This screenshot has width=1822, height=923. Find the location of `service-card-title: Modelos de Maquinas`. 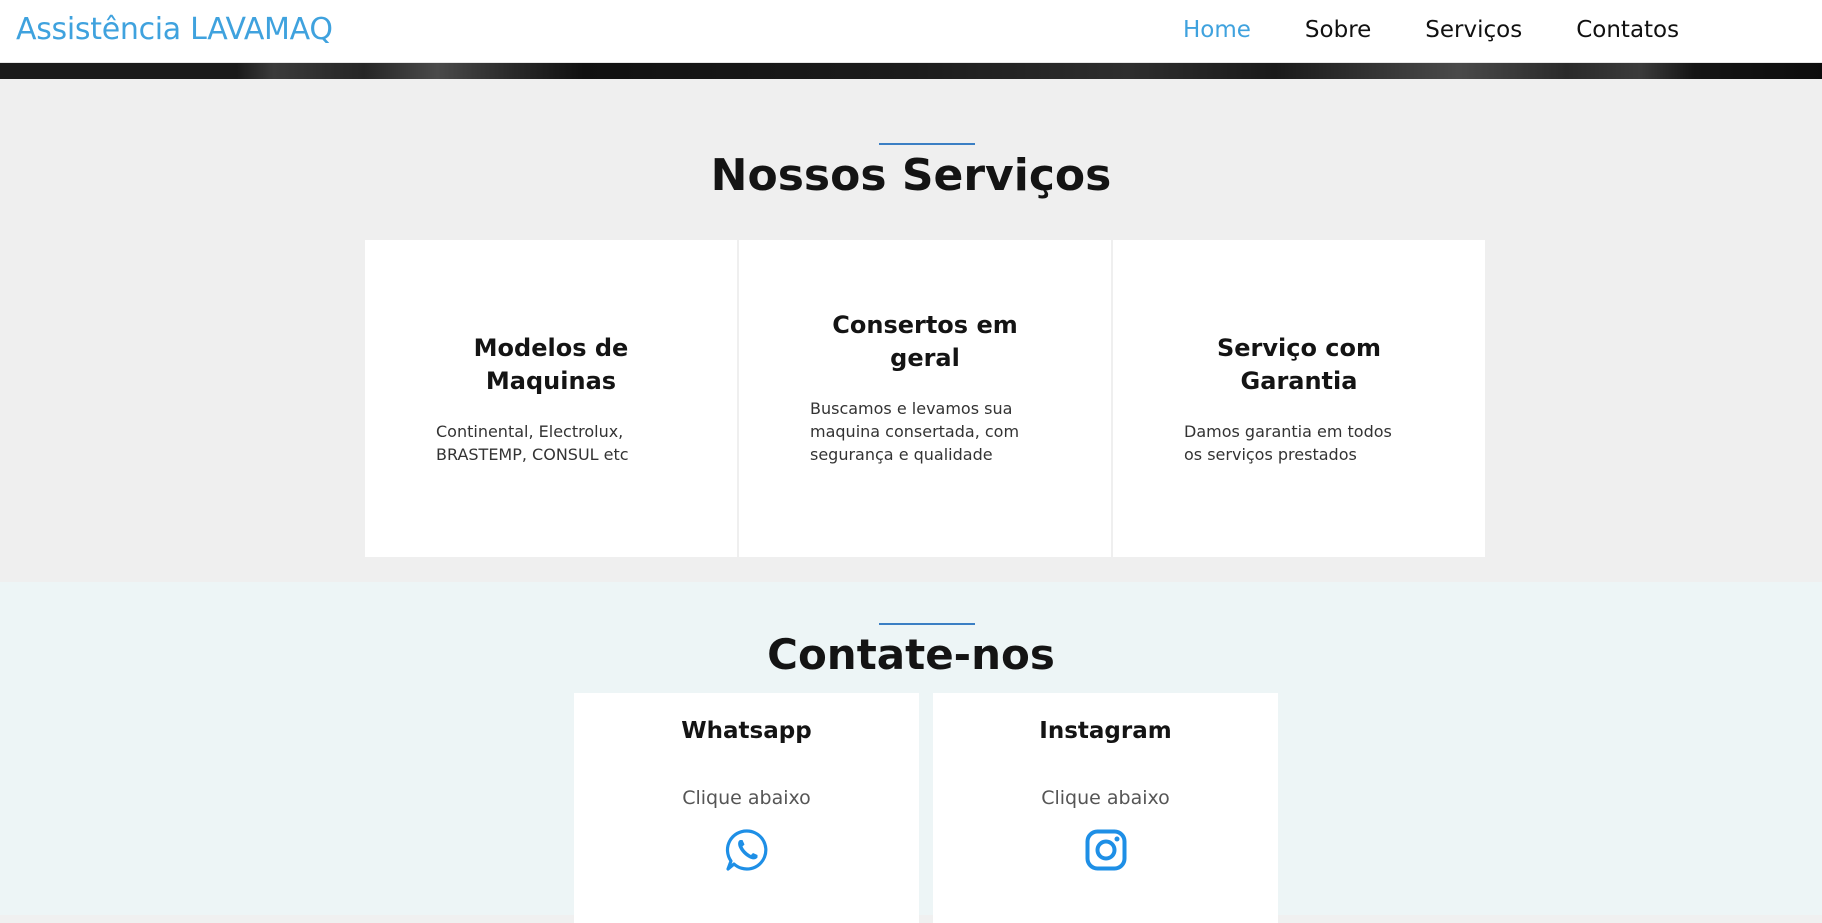

service-card-title: Modelos de Maquinas is located at coordinates (551, 364).